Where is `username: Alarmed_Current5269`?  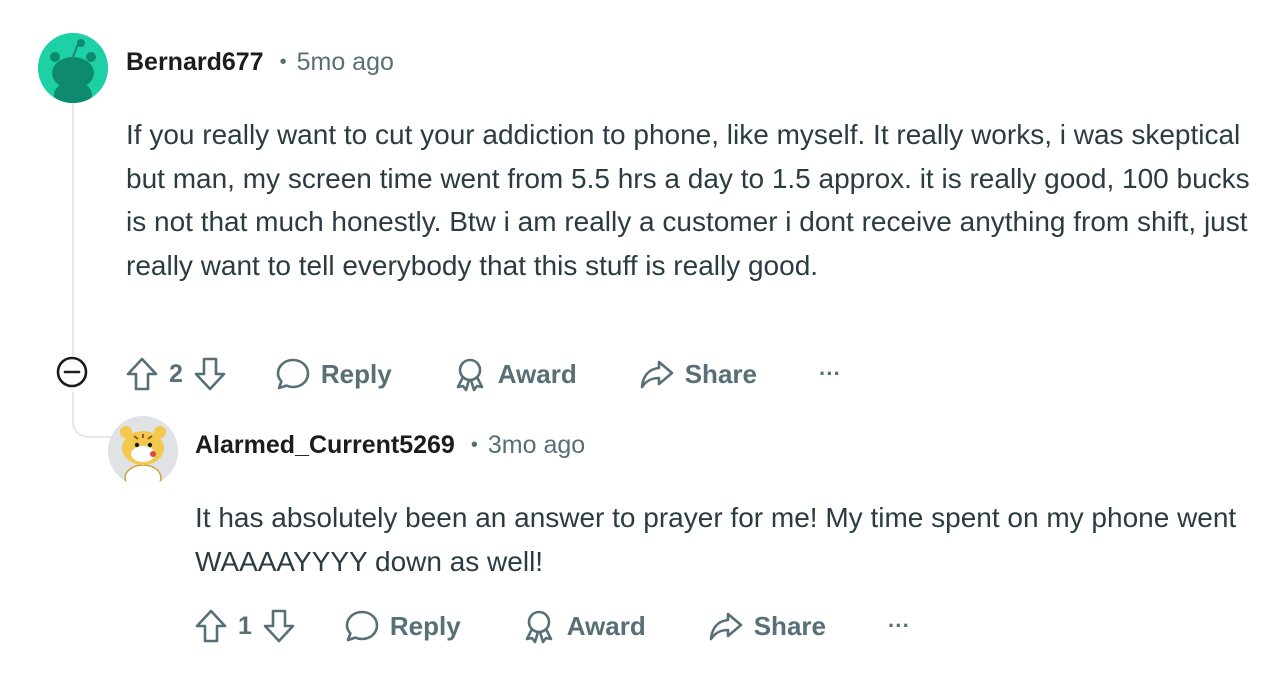 username: Alarmed_Current5269 is located at coordinates (325, 445).